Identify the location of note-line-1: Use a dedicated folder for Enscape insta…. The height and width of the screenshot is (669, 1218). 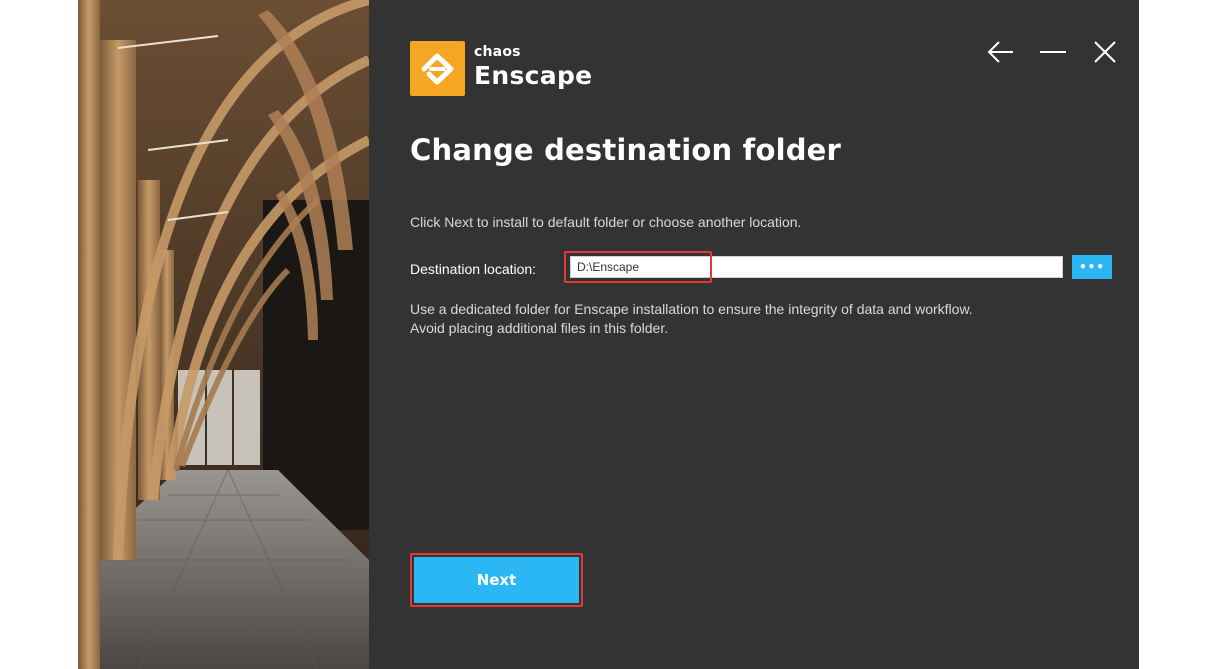
(691, 309).